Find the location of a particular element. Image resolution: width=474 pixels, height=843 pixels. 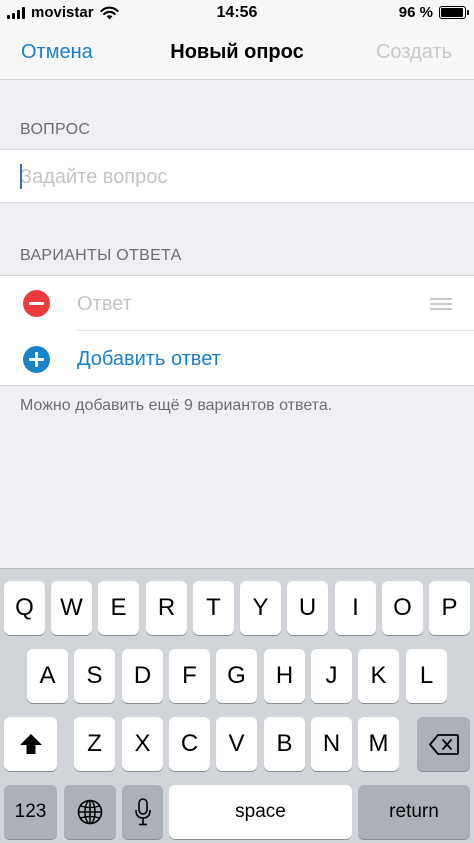

add-answer-button: Добавить ответ is located at coordinates (237, 359).